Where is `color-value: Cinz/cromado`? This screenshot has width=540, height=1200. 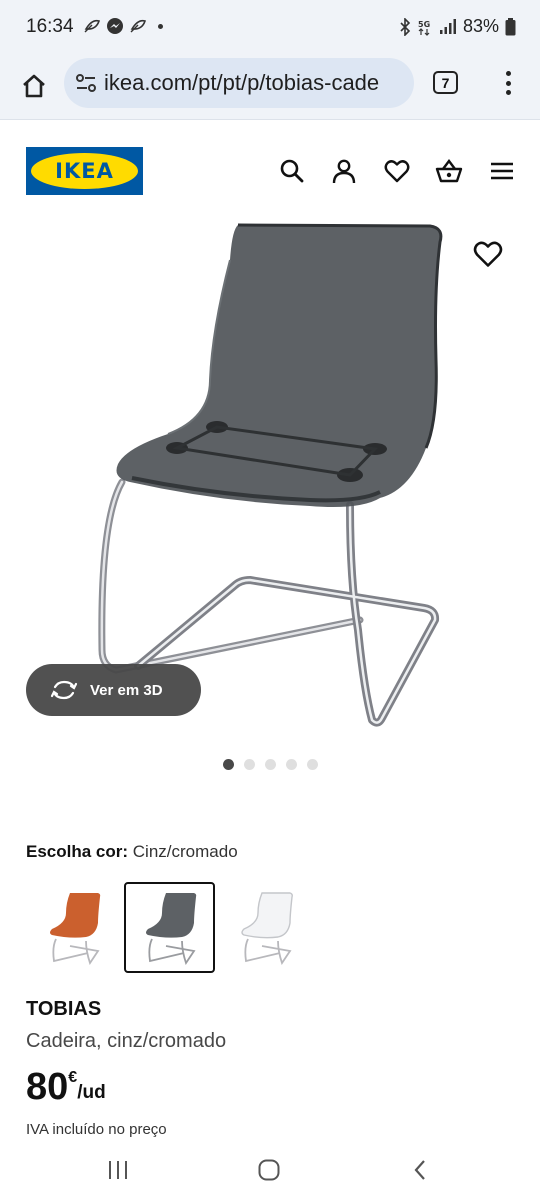 color-value: Cinz/cromado is located at coordinates (185, 851).